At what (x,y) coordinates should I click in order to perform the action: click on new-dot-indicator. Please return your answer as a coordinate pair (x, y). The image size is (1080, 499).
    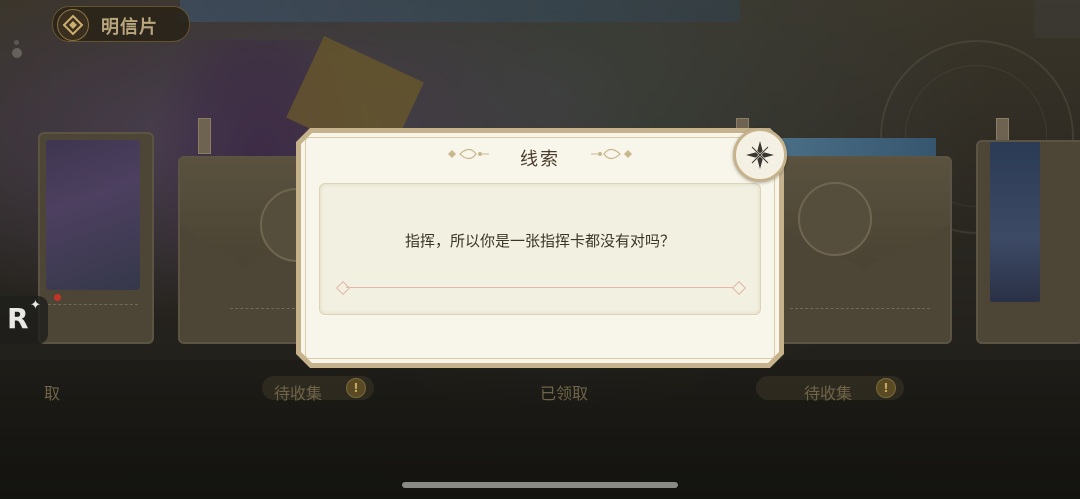
    Looking at the image, I should click on (57, 297).